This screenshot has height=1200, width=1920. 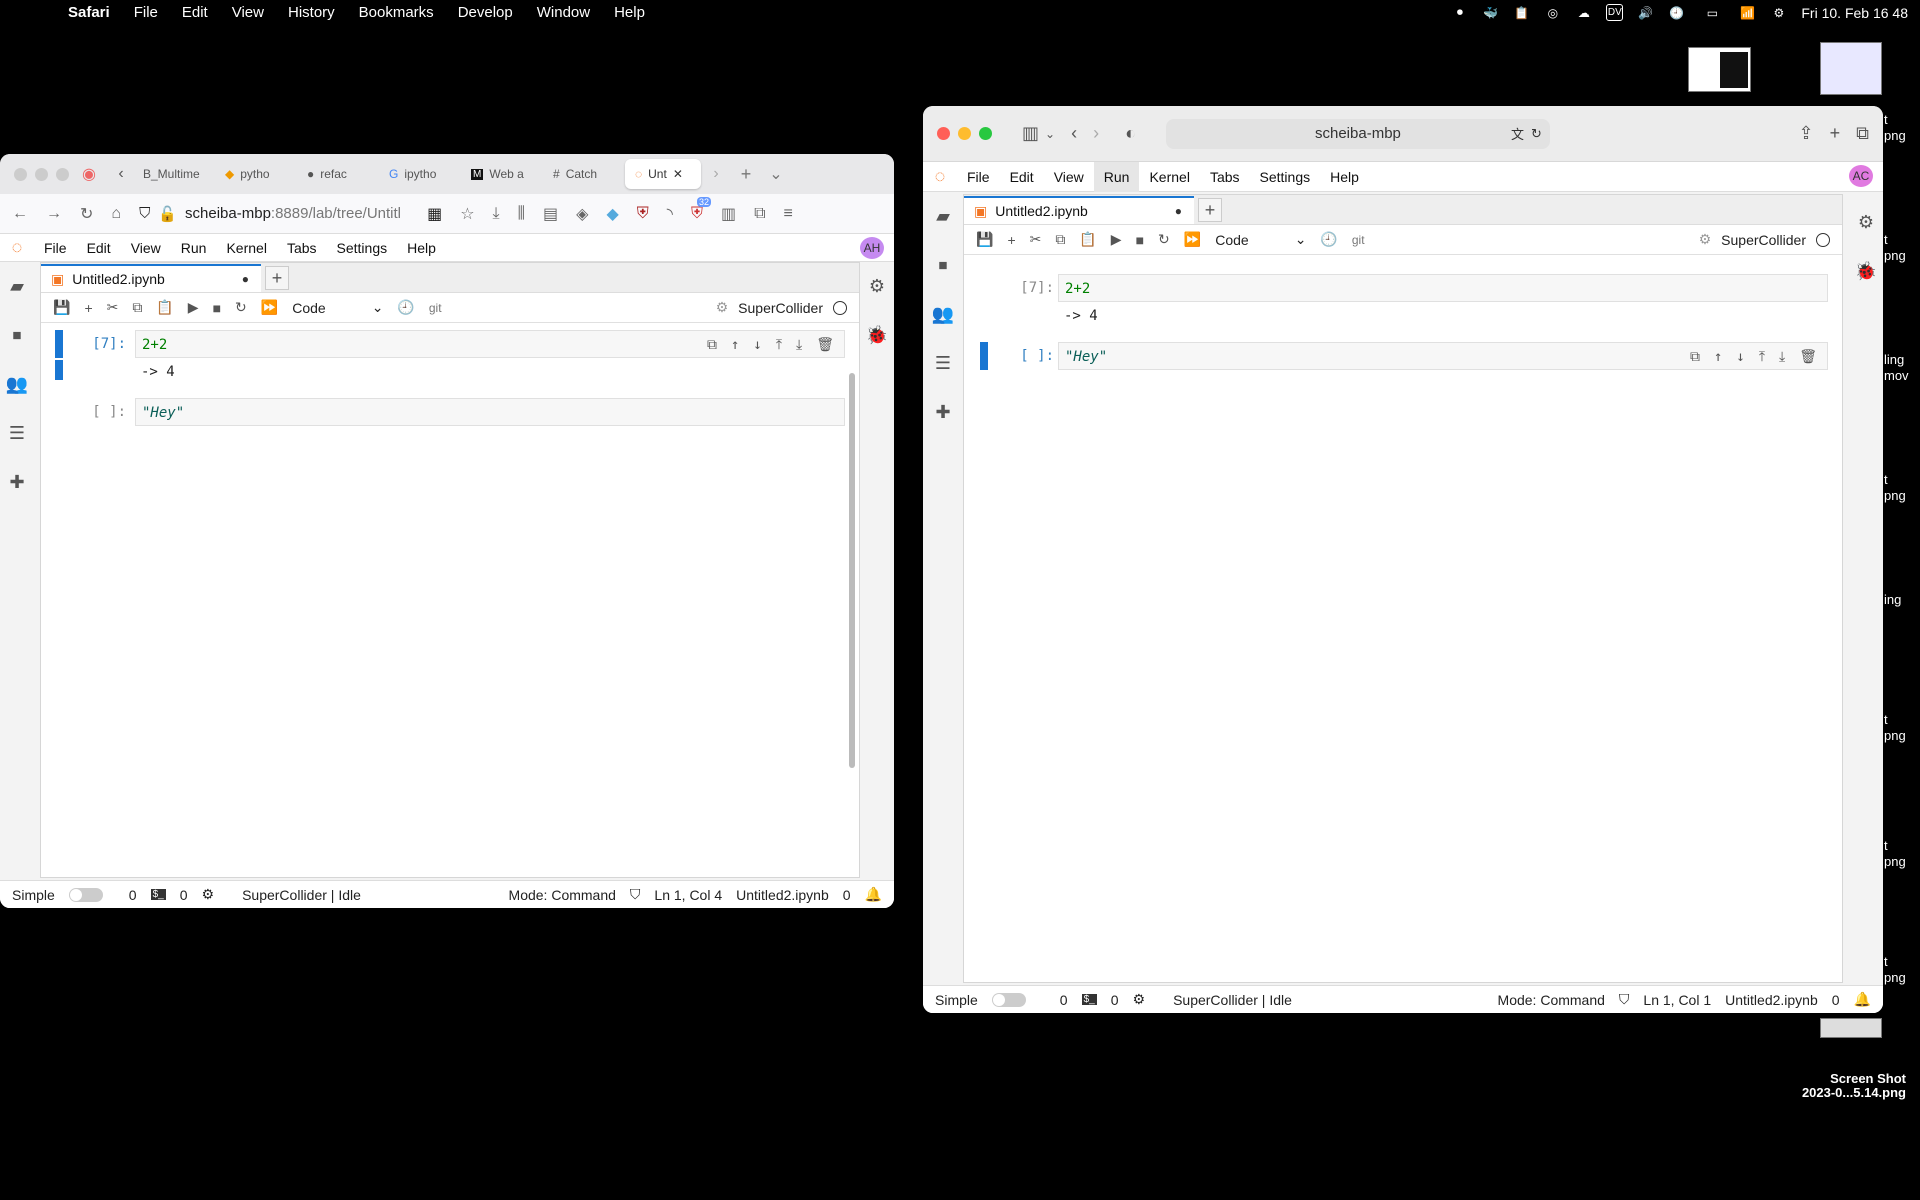 What do you see at coordinates (1260, 239) in the screenshot?
I see `cell-type-select: Code ⌄` at bounding box center [1260, 239].